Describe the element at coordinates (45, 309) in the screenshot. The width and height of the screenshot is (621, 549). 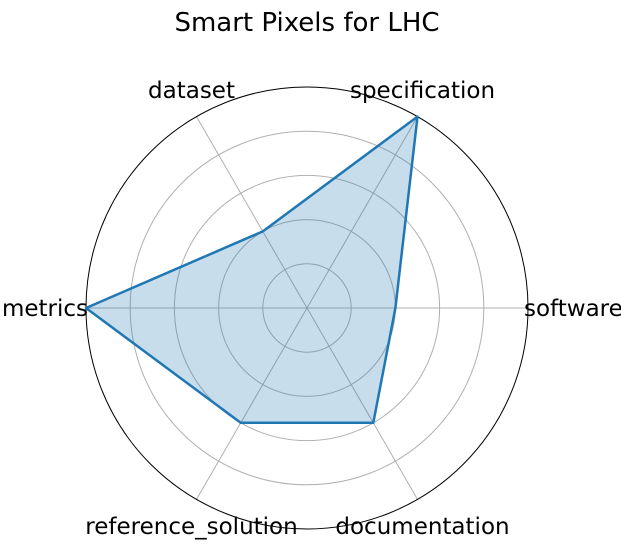
I see `axis-label-metrics: metrics` at that location.